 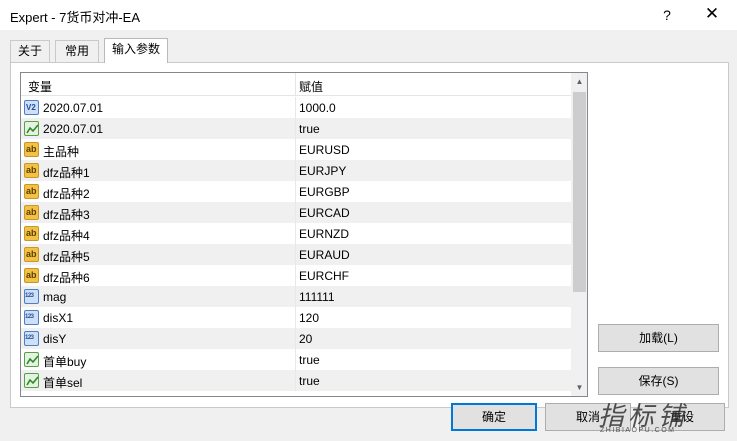 I want to click on variable-value: EURJPY, so click(x=322, y=171).